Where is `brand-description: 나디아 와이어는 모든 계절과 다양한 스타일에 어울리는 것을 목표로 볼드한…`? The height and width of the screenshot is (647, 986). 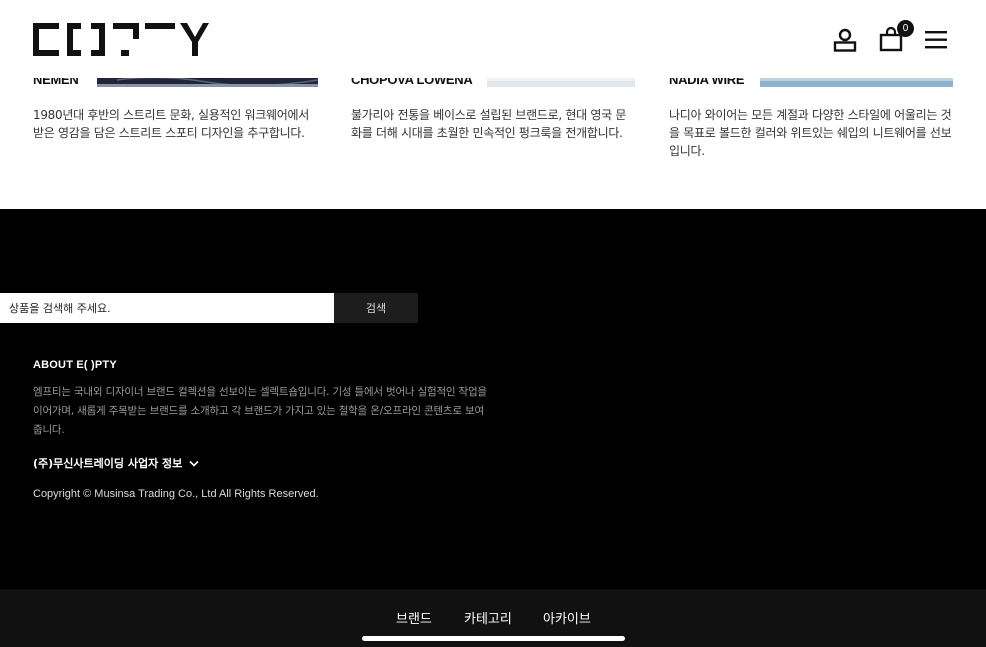 brand-description: 나디아 와이어는 모든 계절과 다양한 스타일에 어울리는 것을 목표로 볼드한… is located at coordinates (810, 133).